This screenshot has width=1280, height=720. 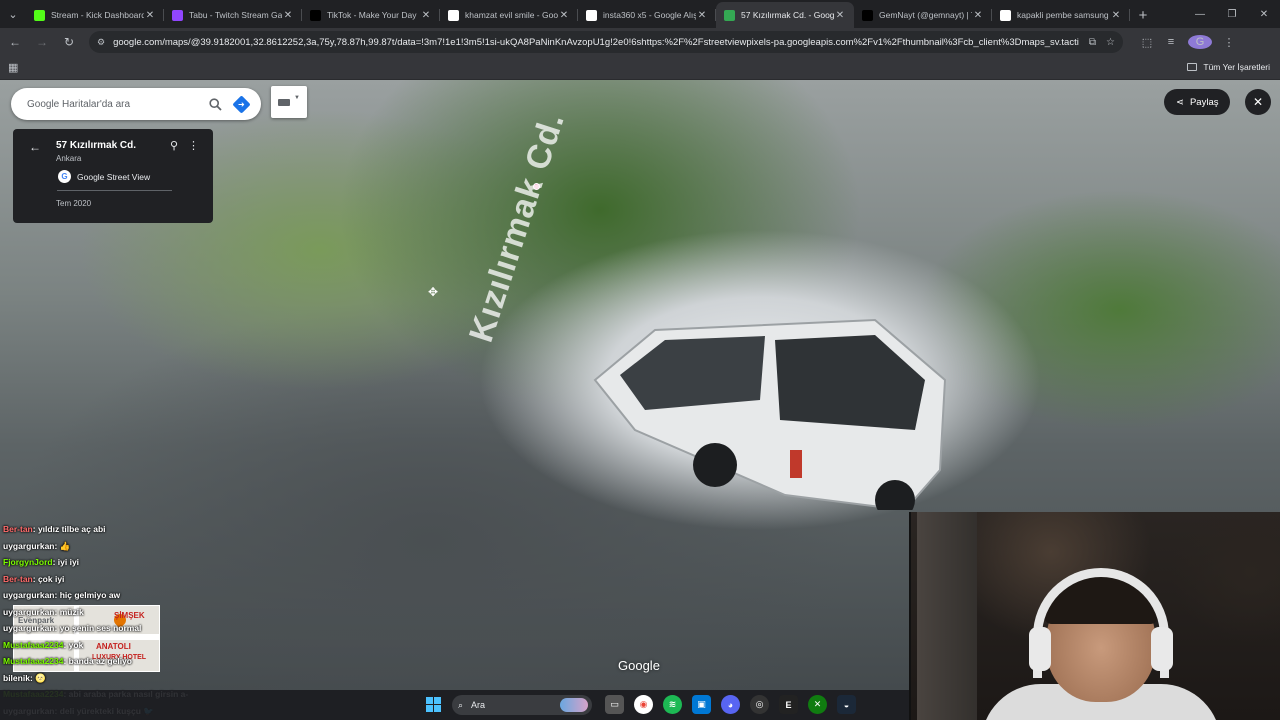 I want to click on search-icon, so click(x=215, y=104).